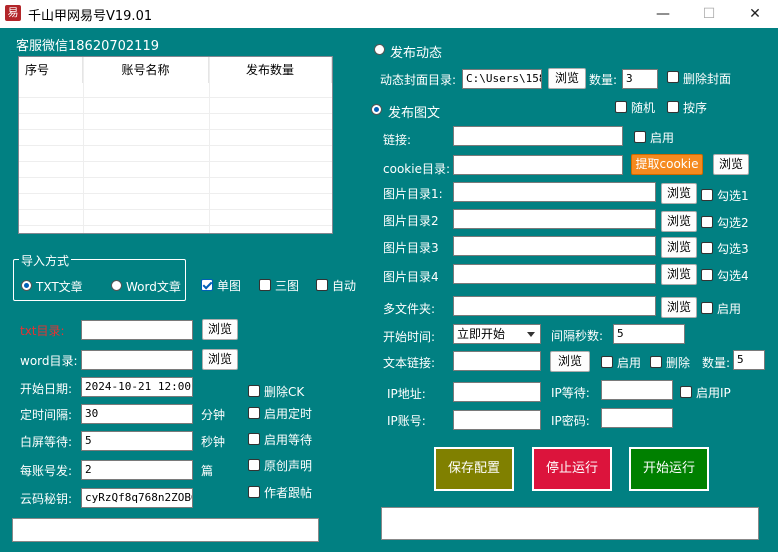  I want to click on image-dir-2-checkbox, so click(707, 222).